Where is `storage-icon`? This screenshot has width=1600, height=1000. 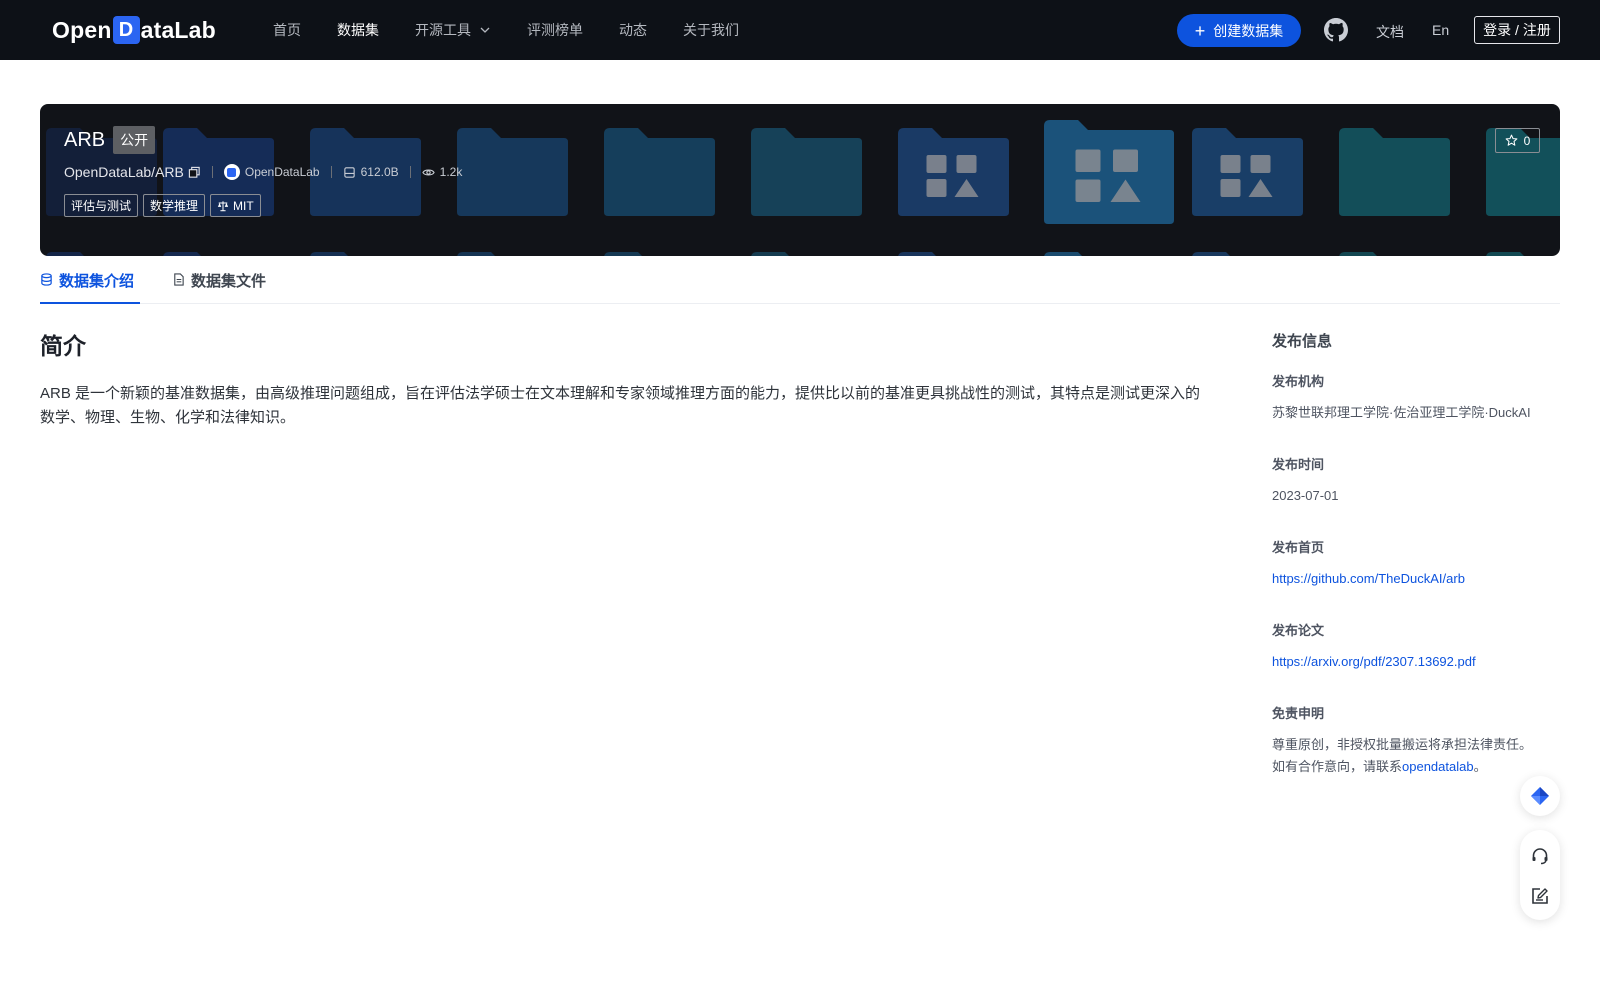
storage-icon is located at coordinates (349, 172).